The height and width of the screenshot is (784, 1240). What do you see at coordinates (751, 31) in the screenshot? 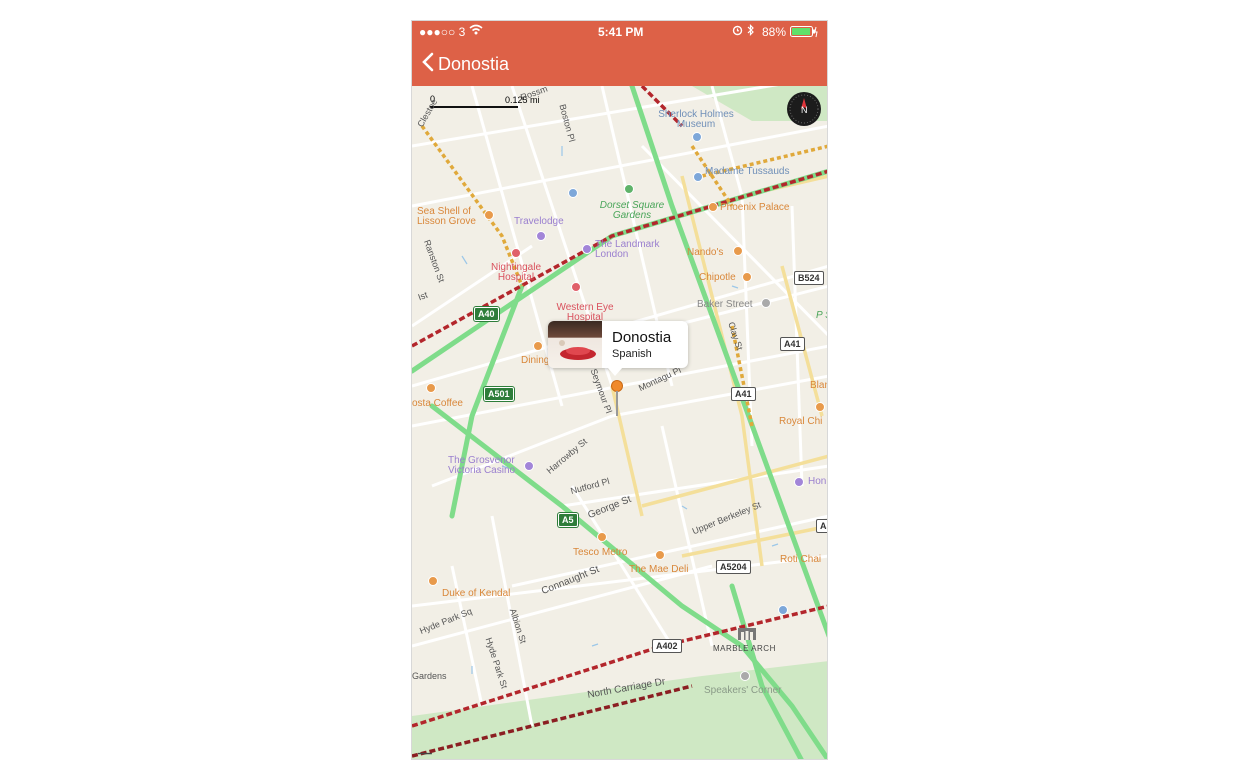
I see `bluetooth-icon` at bounding box center [751, 31].